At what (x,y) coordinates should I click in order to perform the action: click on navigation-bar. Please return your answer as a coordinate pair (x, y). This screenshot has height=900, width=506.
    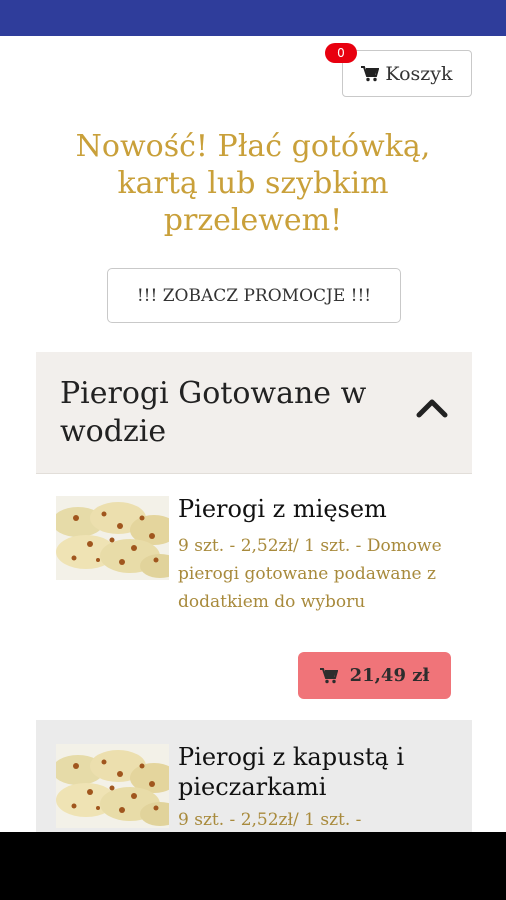
    Looking at the image, I should click on (253, 866).